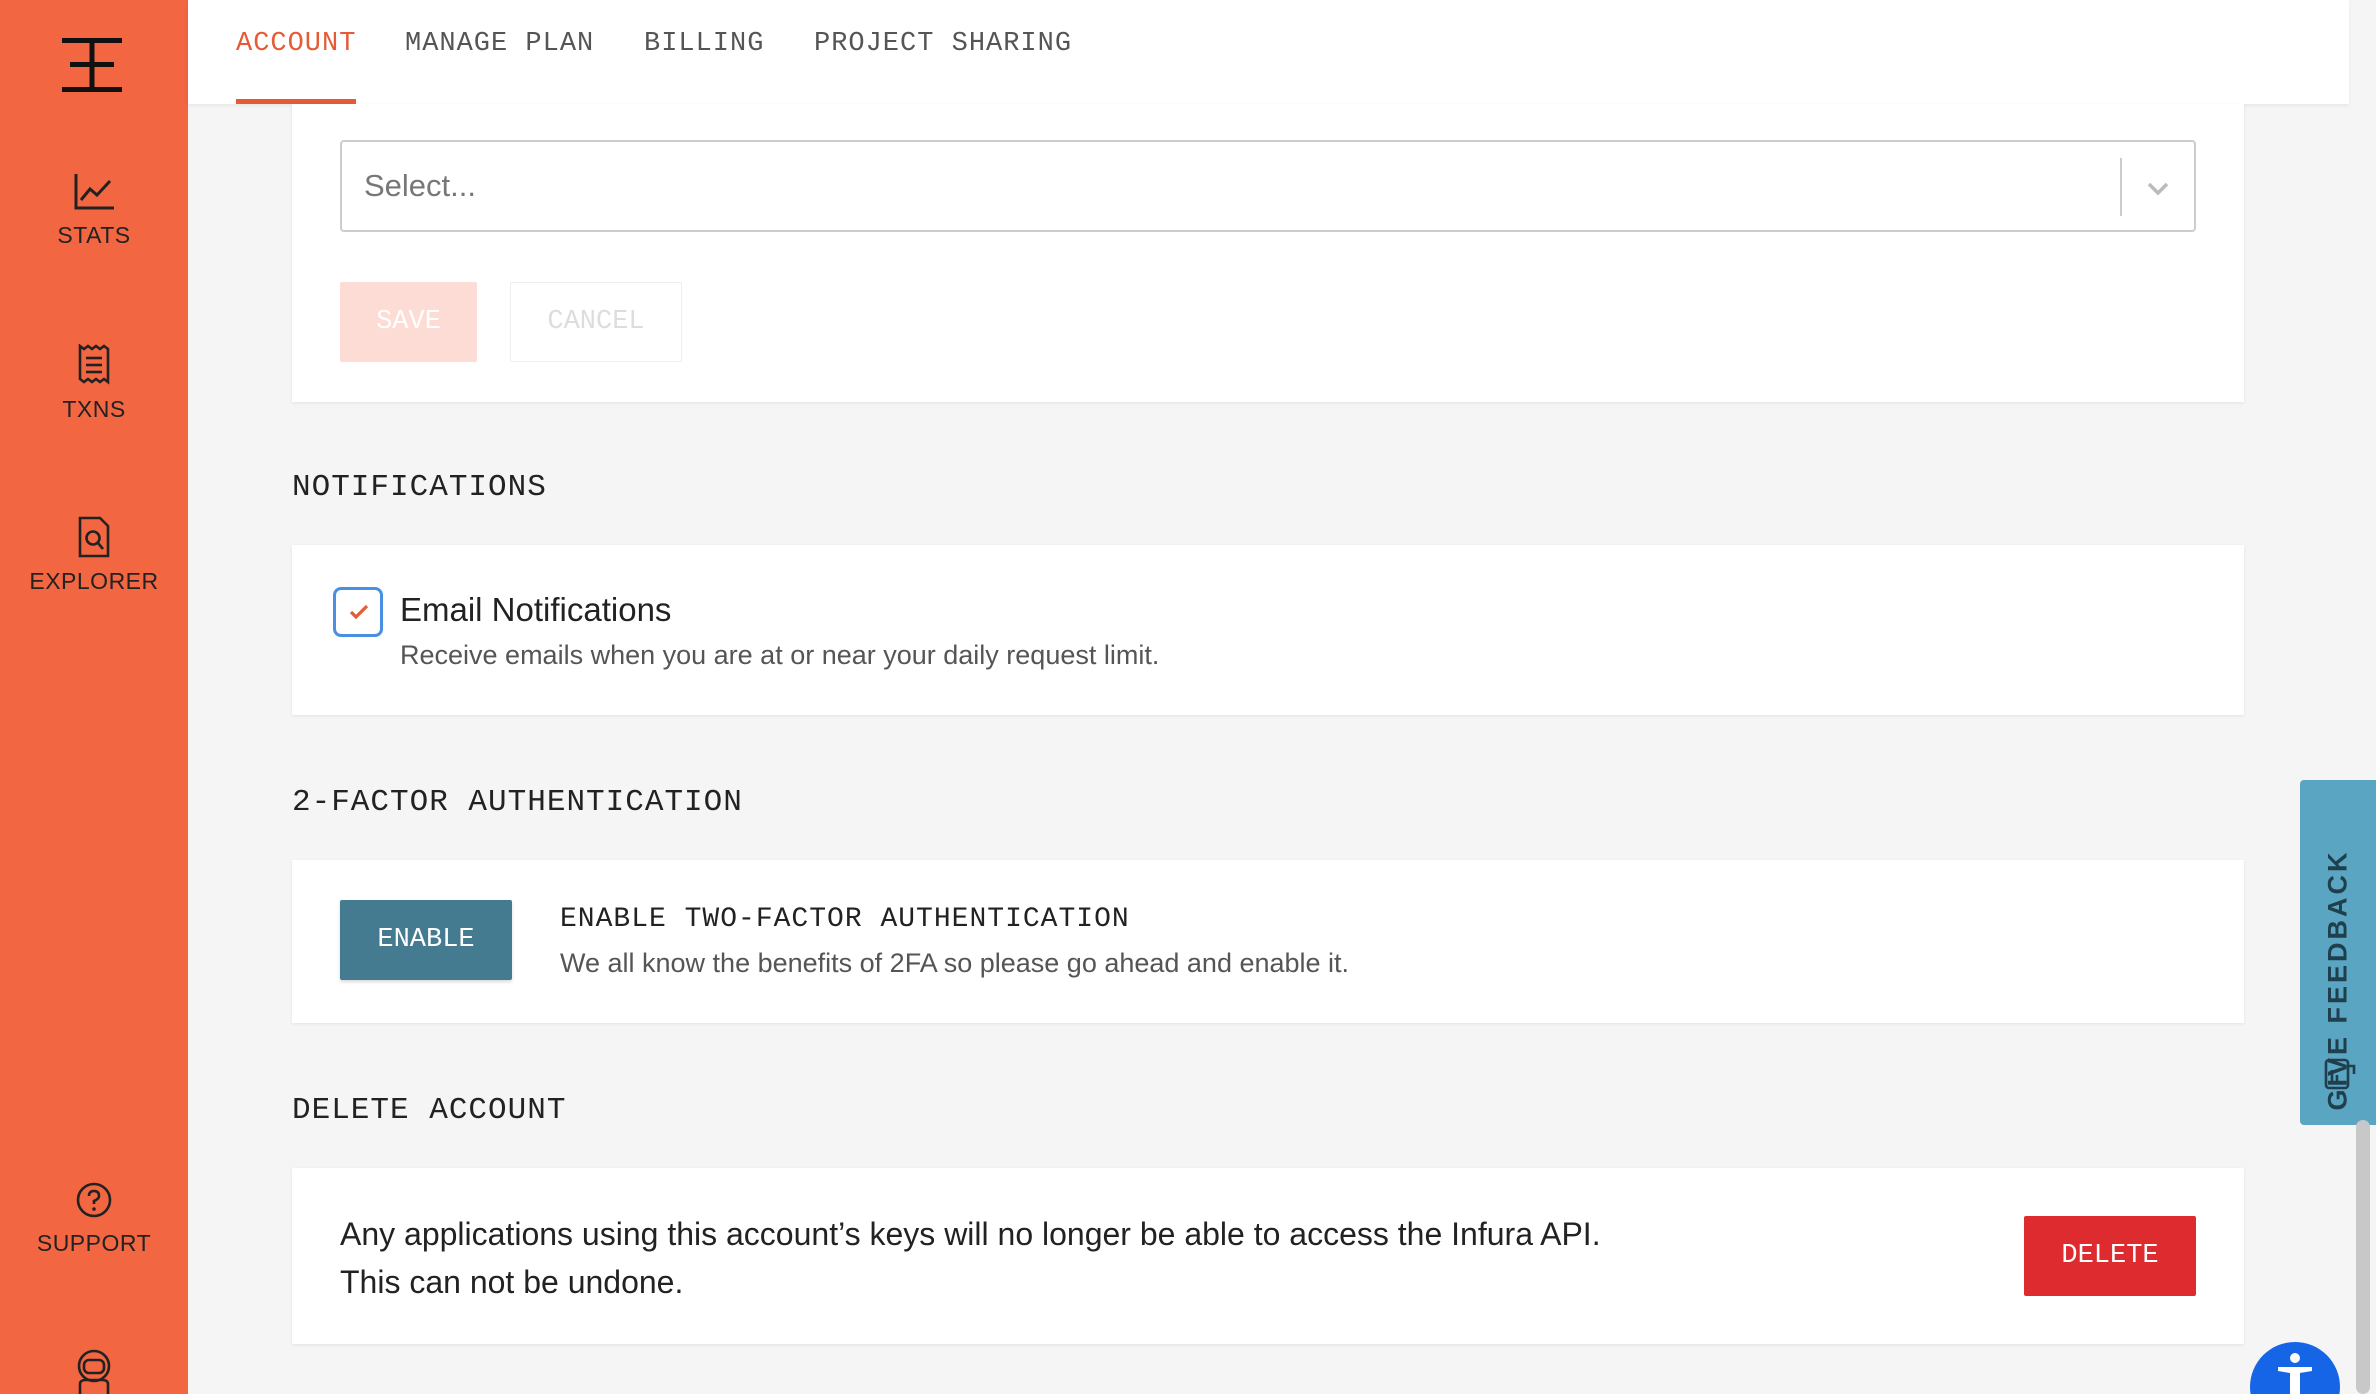 The height and width of the screenshot is (1394, 2376). Describe the element at coordinates (2340, 1074) in the screenshot. I see `feedback-icon` at that location.